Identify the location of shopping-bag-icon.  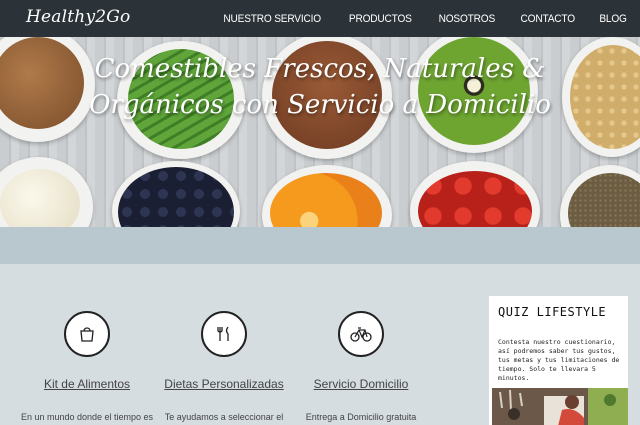
(87, 334).